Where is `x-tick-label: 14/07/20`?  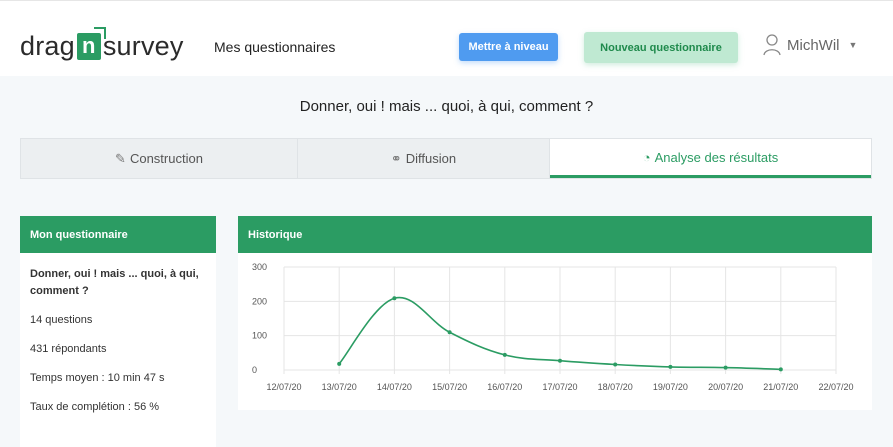
x-tick-label: 14/07/20 is located at coordinates (394, 387).